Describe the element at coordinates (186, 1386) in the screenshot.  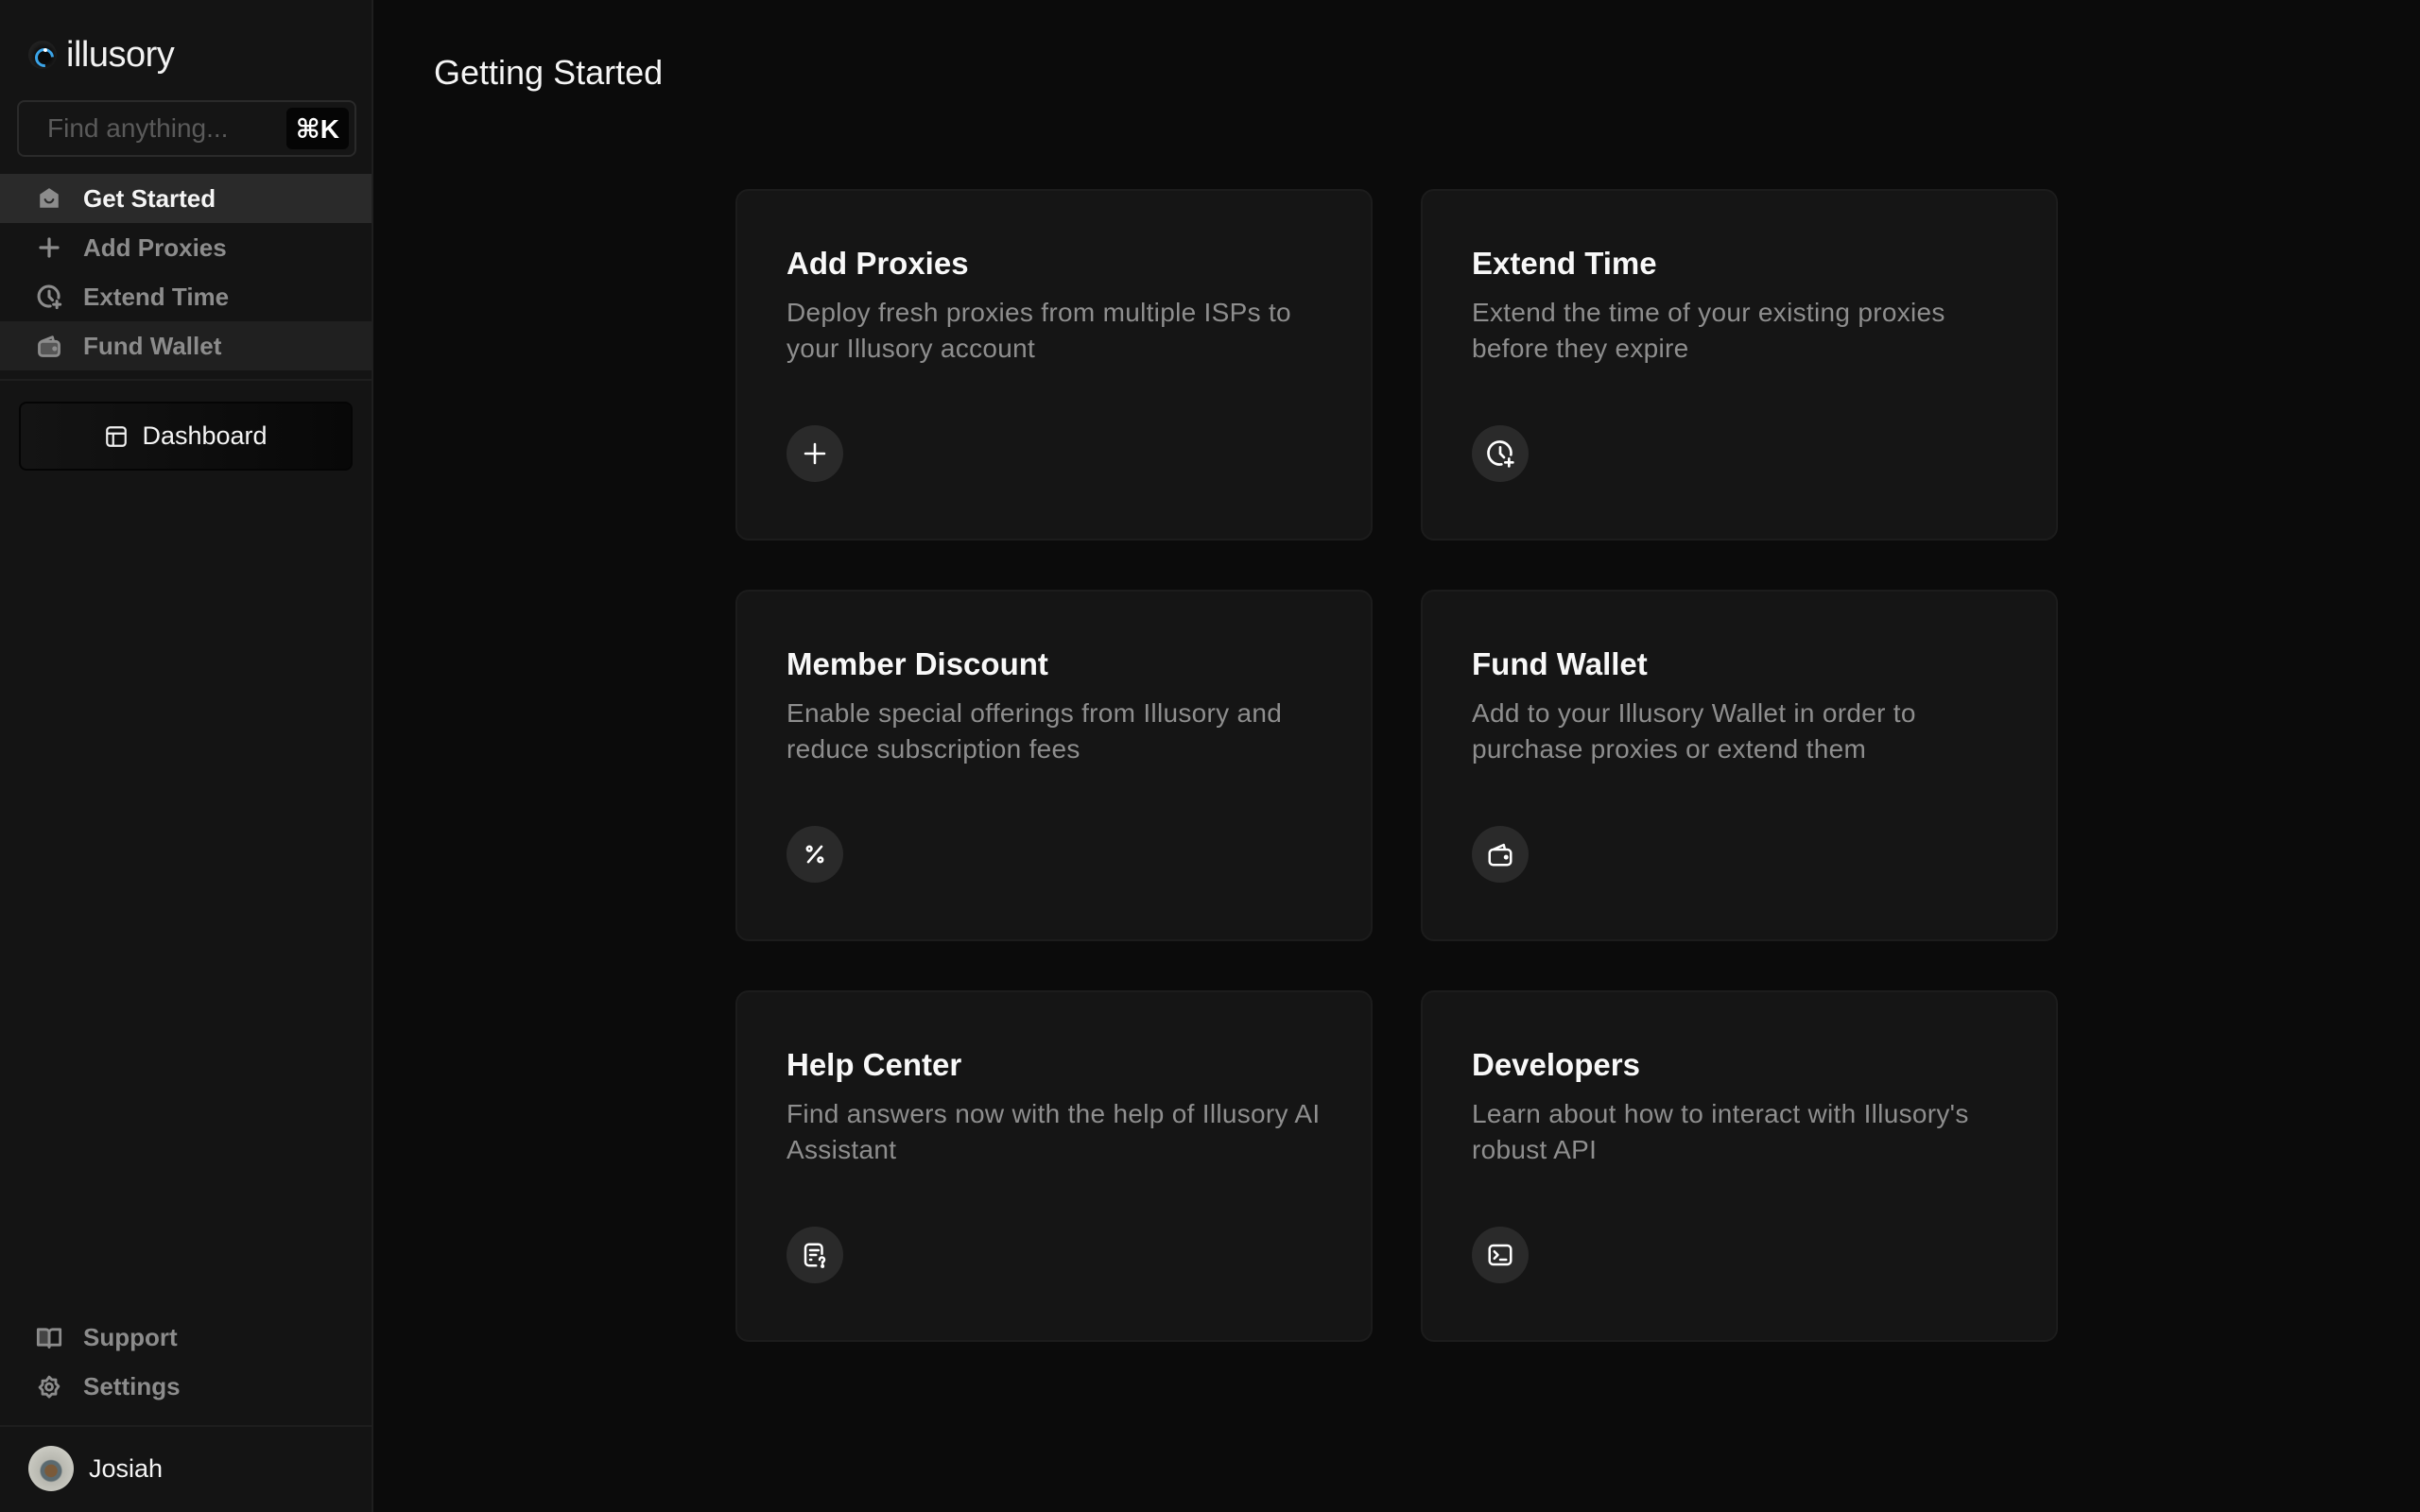
I see `sidebar-item-settings: Settings` at that location.